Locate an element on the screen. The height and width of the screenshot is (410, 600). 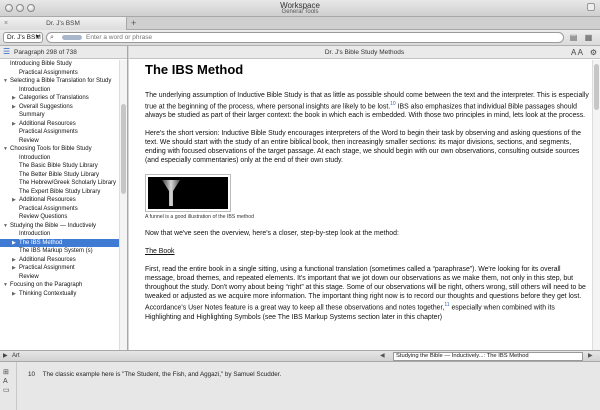
toc-scroll-thumb is located at coordinates (123, 149).